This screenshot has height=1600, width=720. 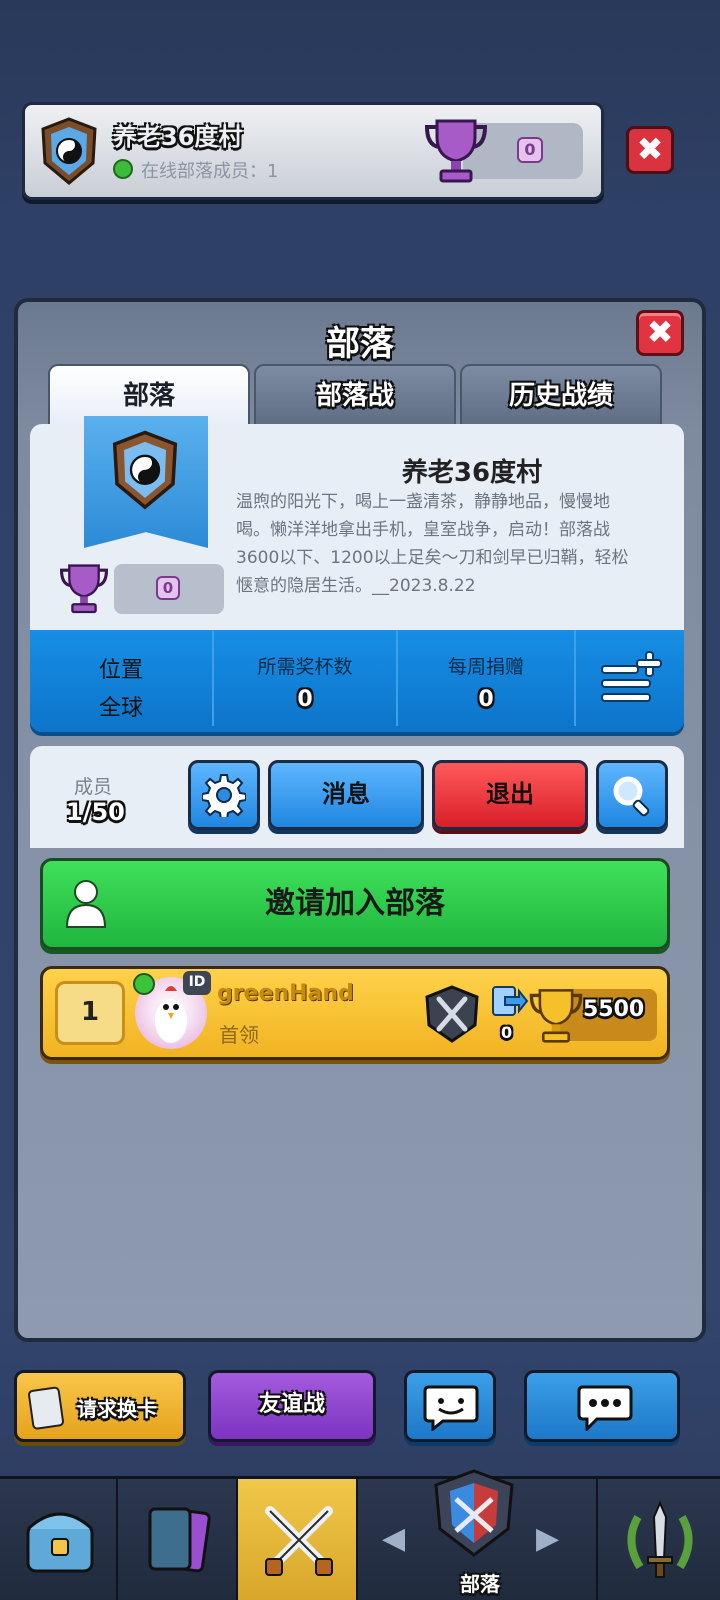 I want to click on member-row: 1 ID greenHand 首领 0 5500, so click(x=355, y=1013).